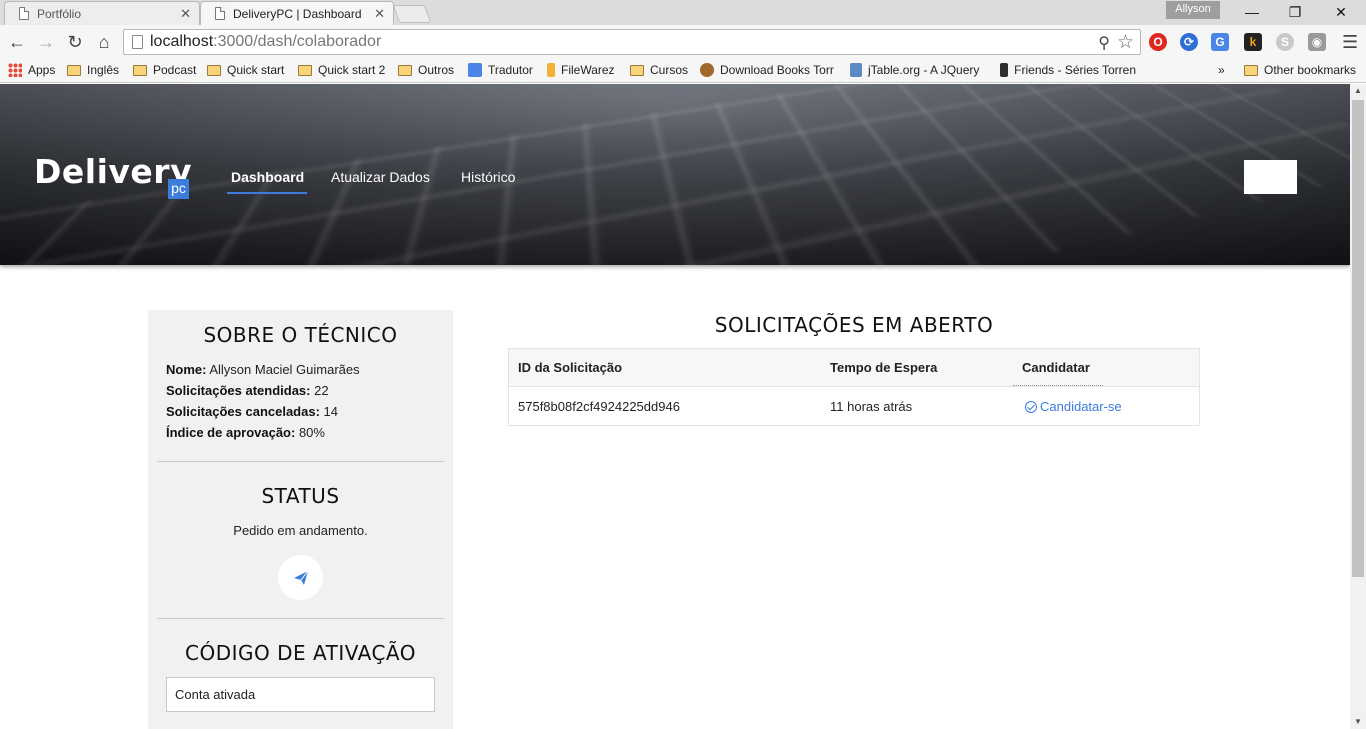  I want to click on bookmark-quick-start: Quick start, so click(245, 70).